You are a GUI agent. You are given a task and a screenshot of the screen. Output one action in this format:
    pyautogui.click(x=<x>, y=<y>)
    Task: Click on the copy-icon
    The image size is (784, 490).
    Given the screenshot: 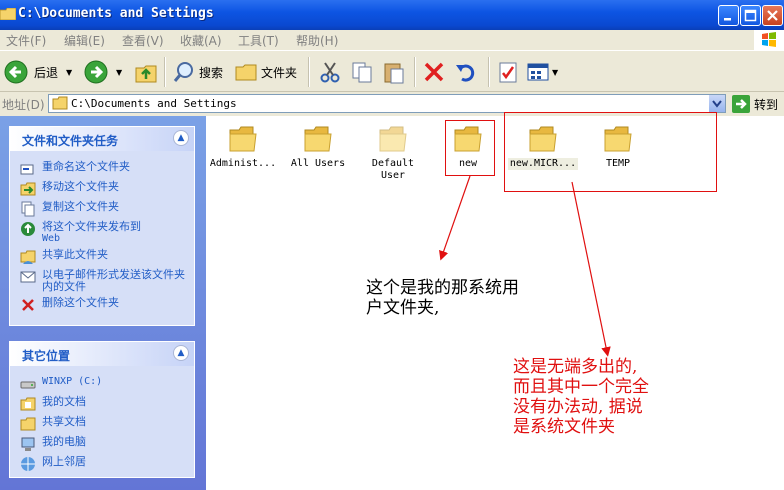 What is the action you would take?
    pyautogui.click(x=362, y=72)
    